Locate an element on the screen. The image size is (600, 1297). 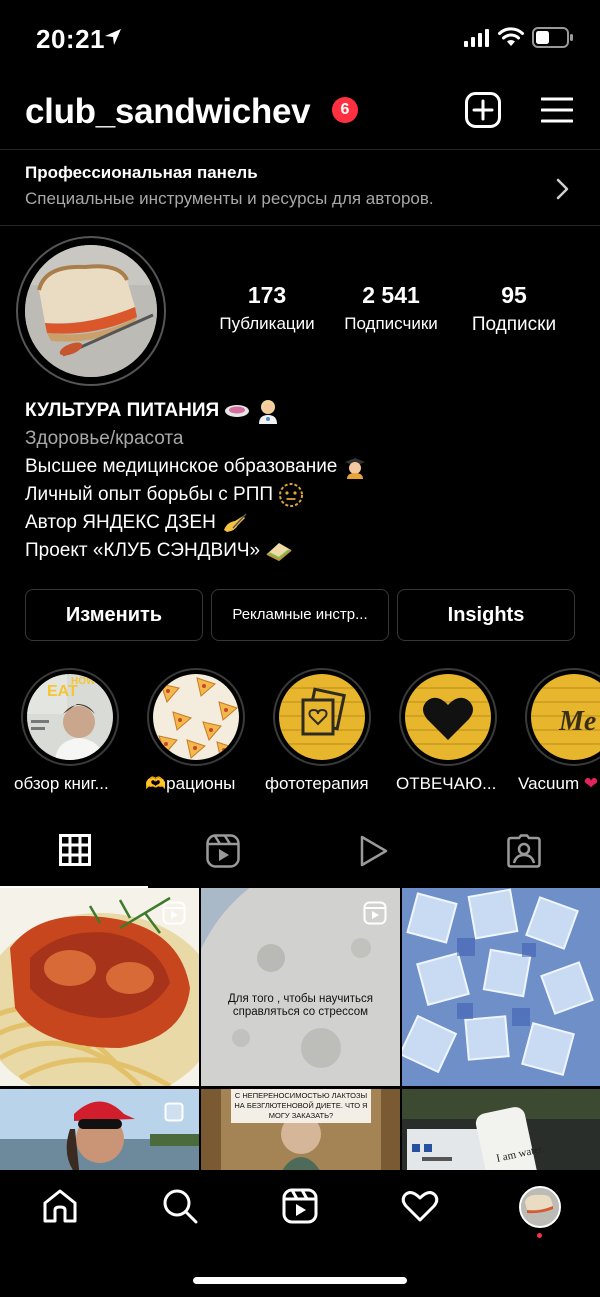
notification-badge: 6 is located at coordinates (345, 110).